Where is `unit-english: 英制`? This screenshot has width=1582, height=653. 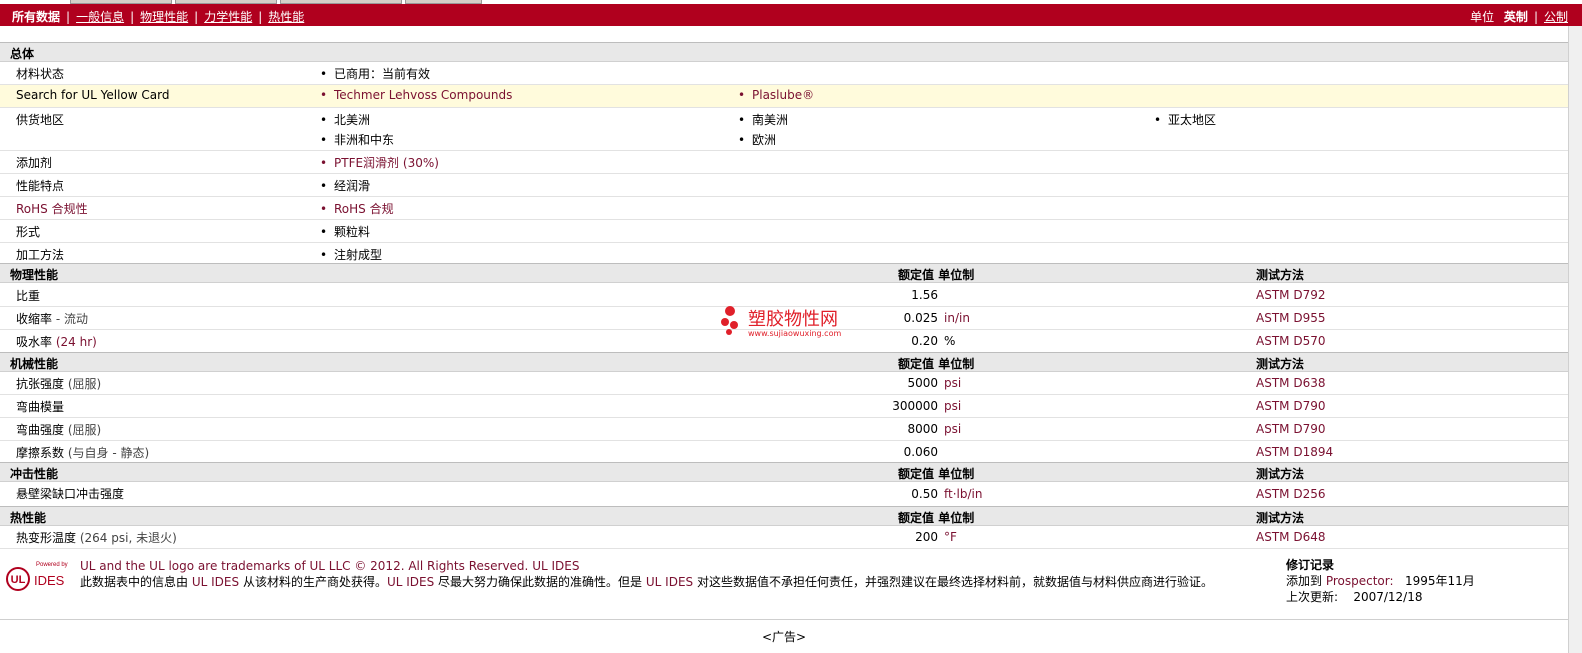 unit-english: 英制 is located at coordinates (1516, 17).